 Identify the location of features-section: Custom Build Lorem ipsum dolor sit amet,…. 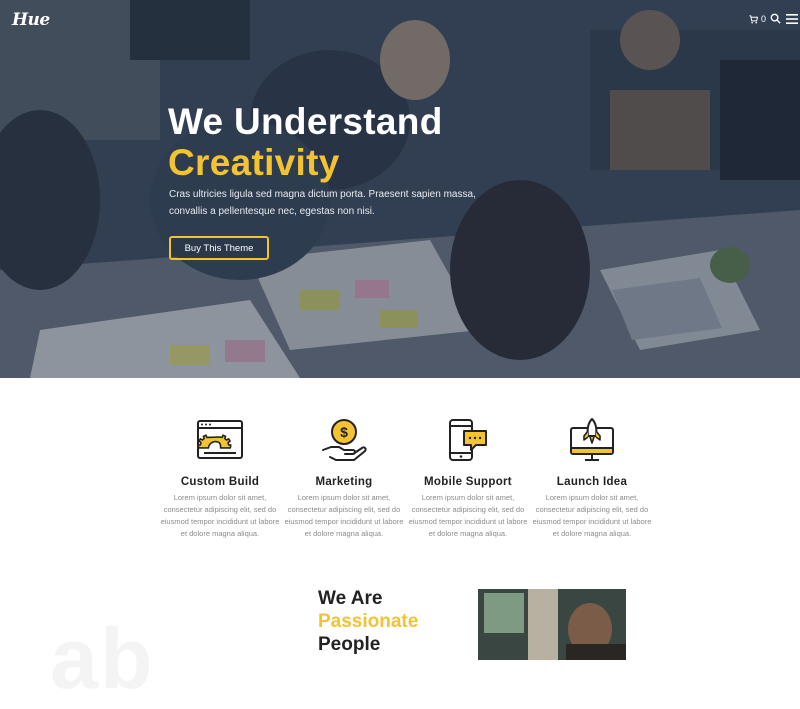
(406, 481).